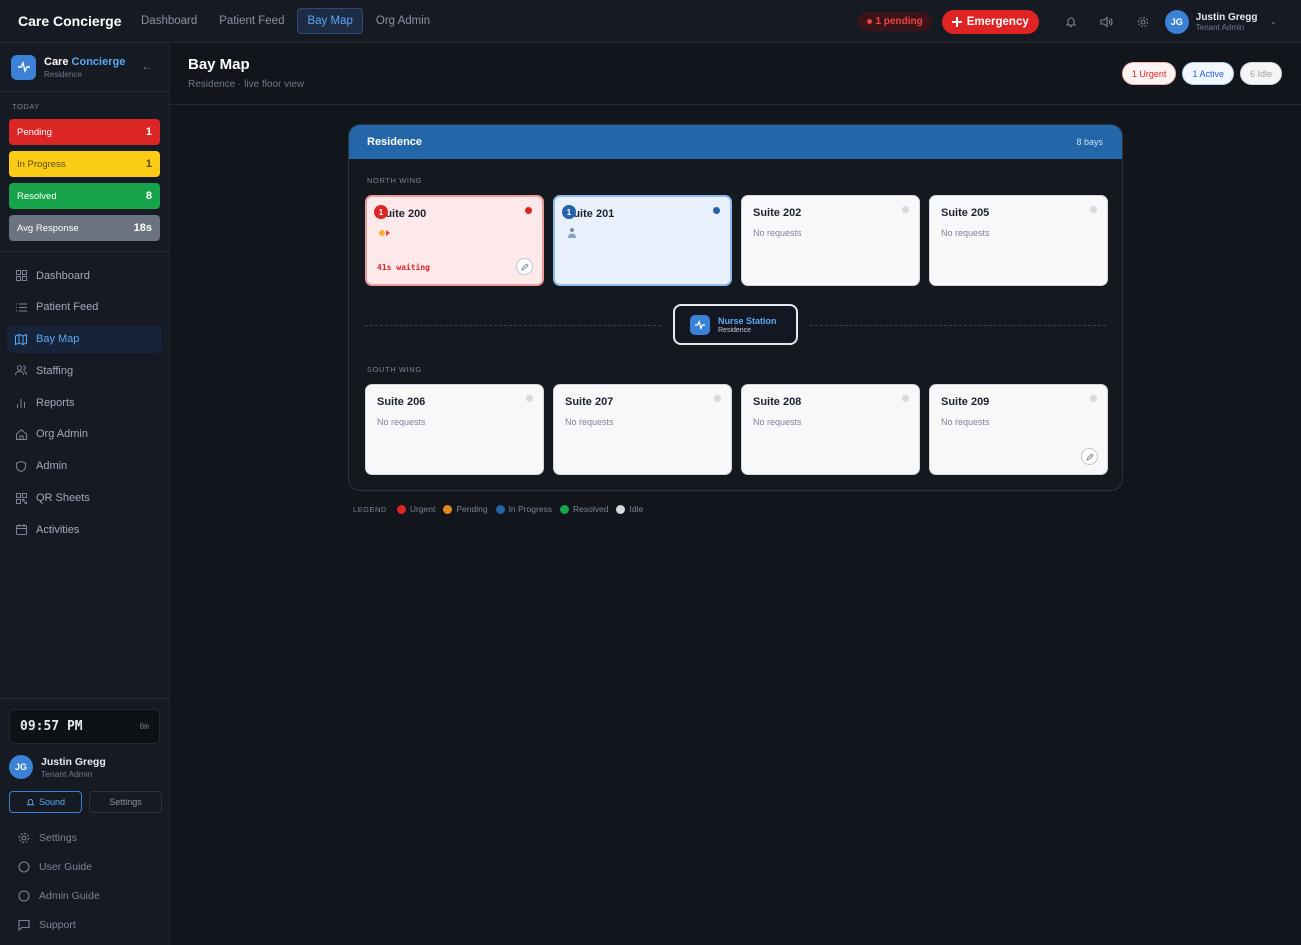 The width and height of the screenshot is (1301, 945). I want to click on urgent-count-pill: 1 Urgent, so click(1149, 73).